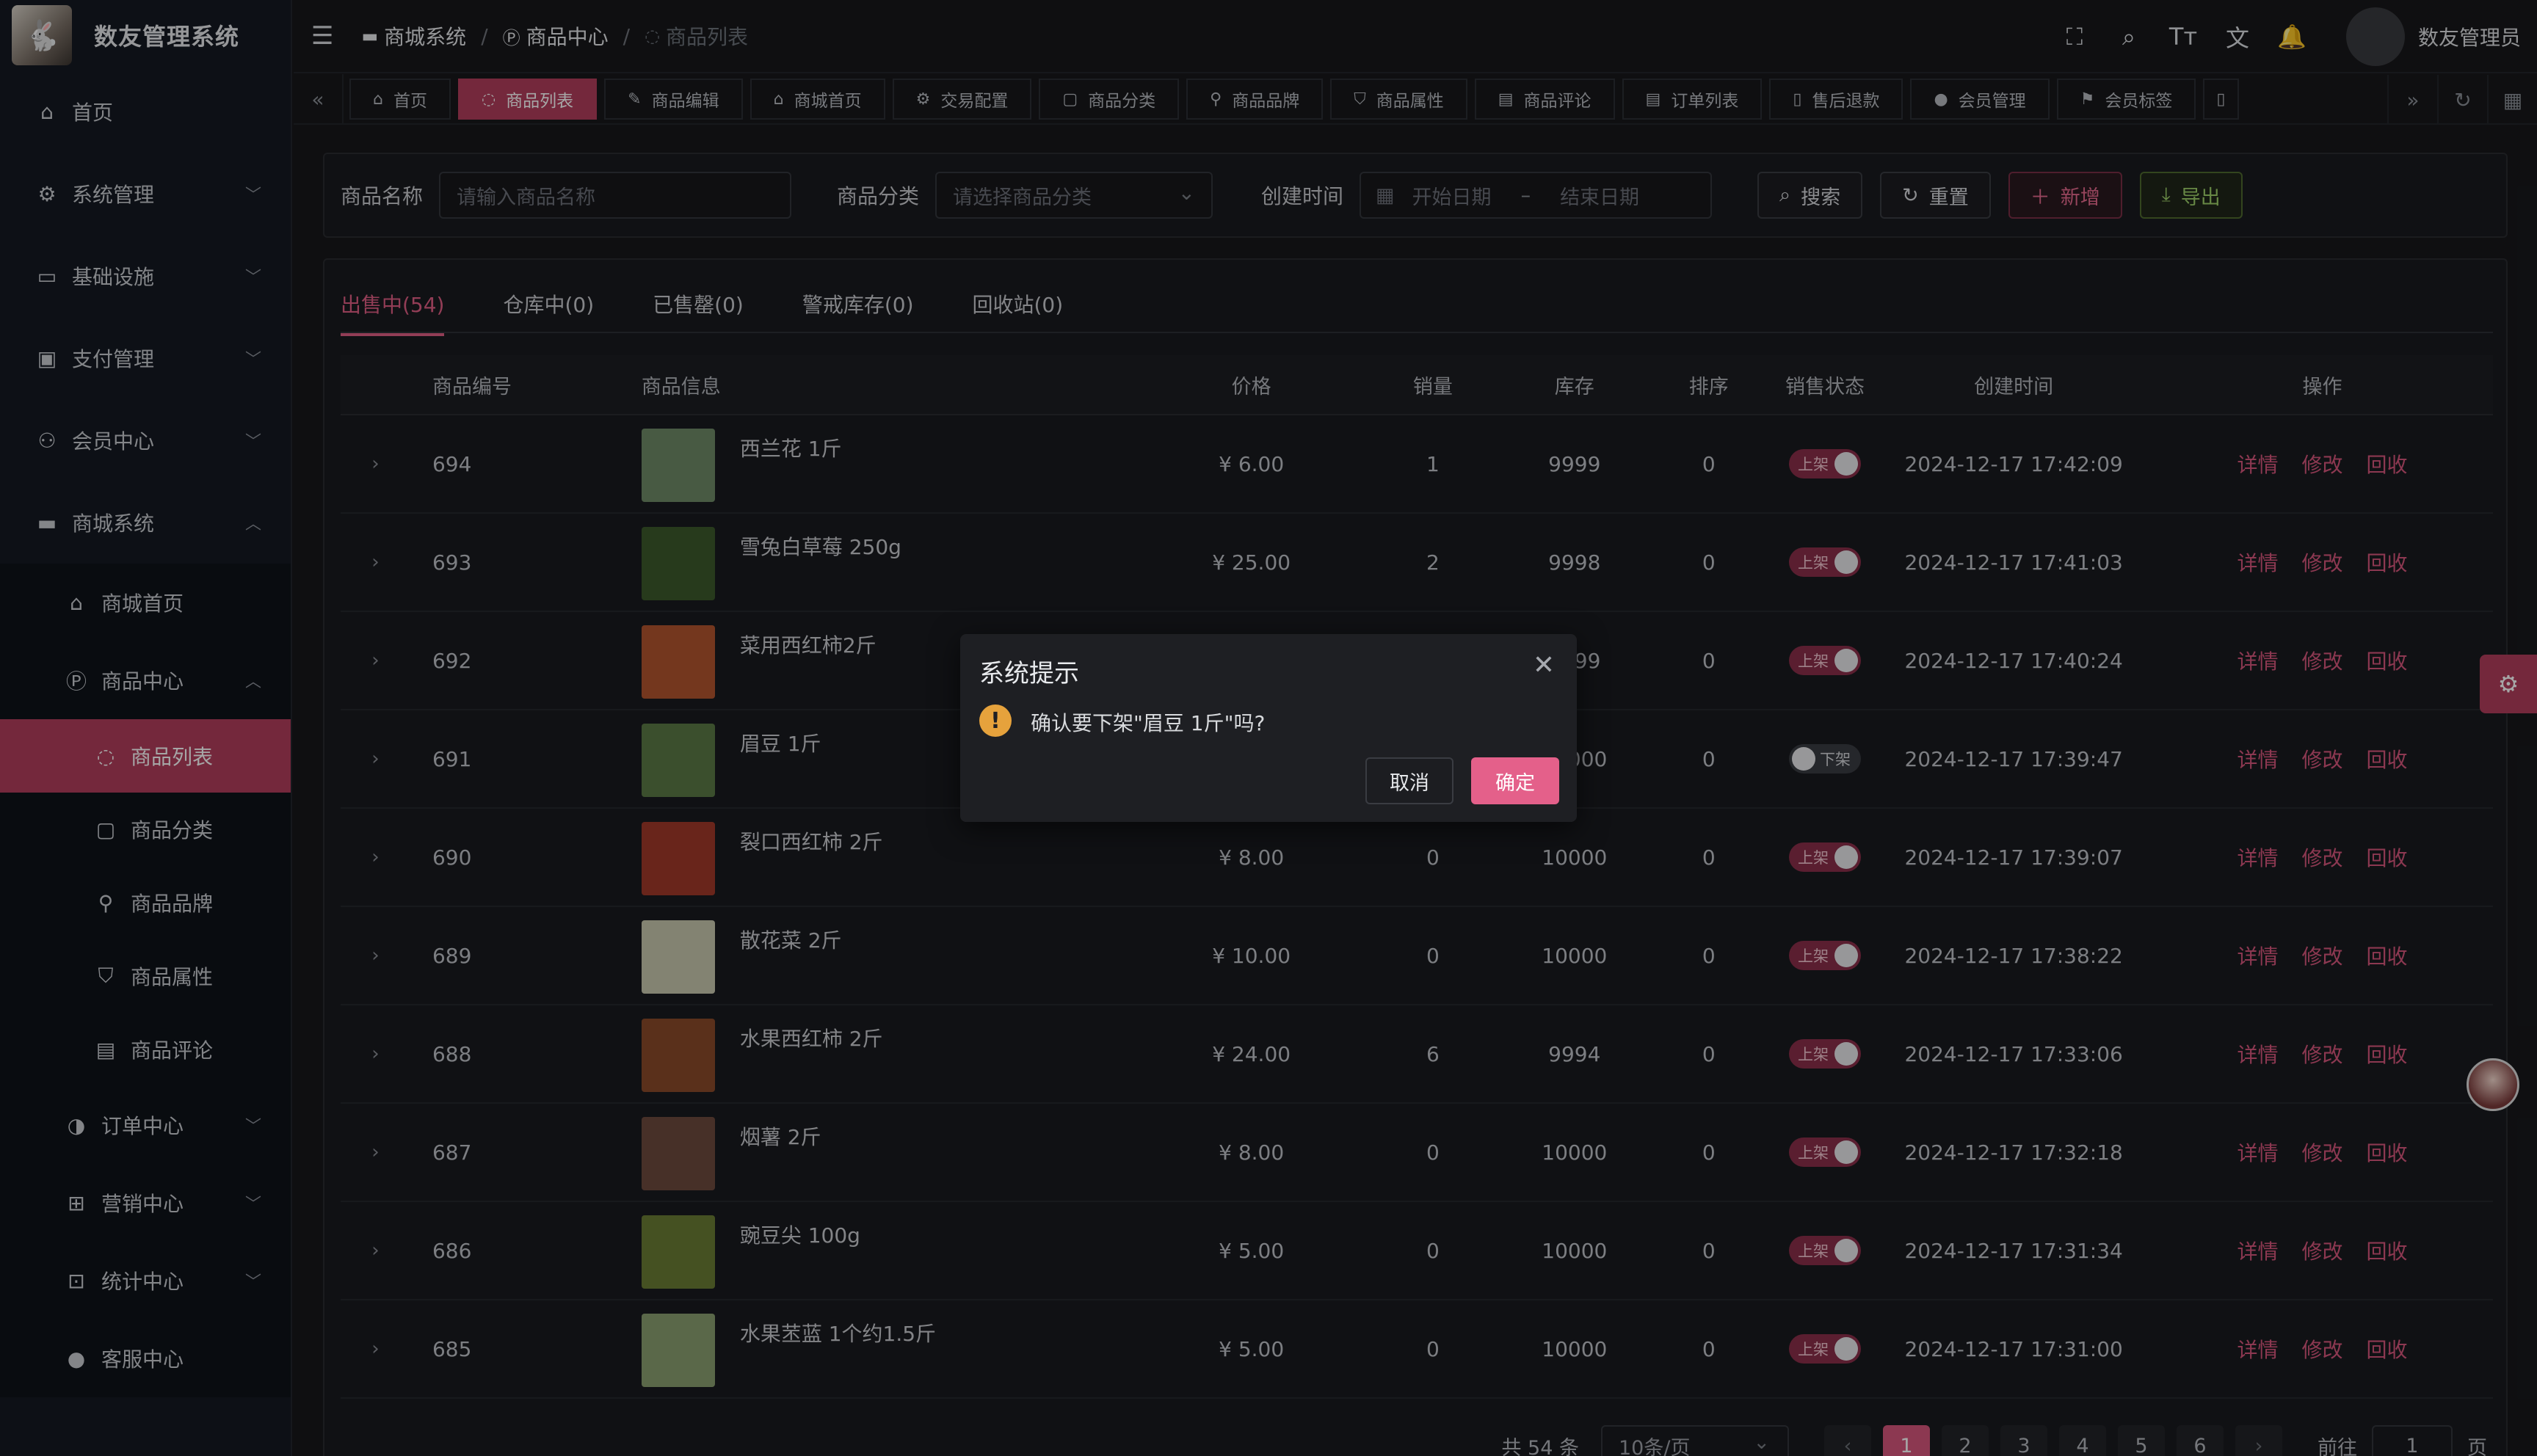  What do you see at coordinates (1544, 665) in the screenshot?
I see `close-icon: ✕` at bounding box center [1544, 665].